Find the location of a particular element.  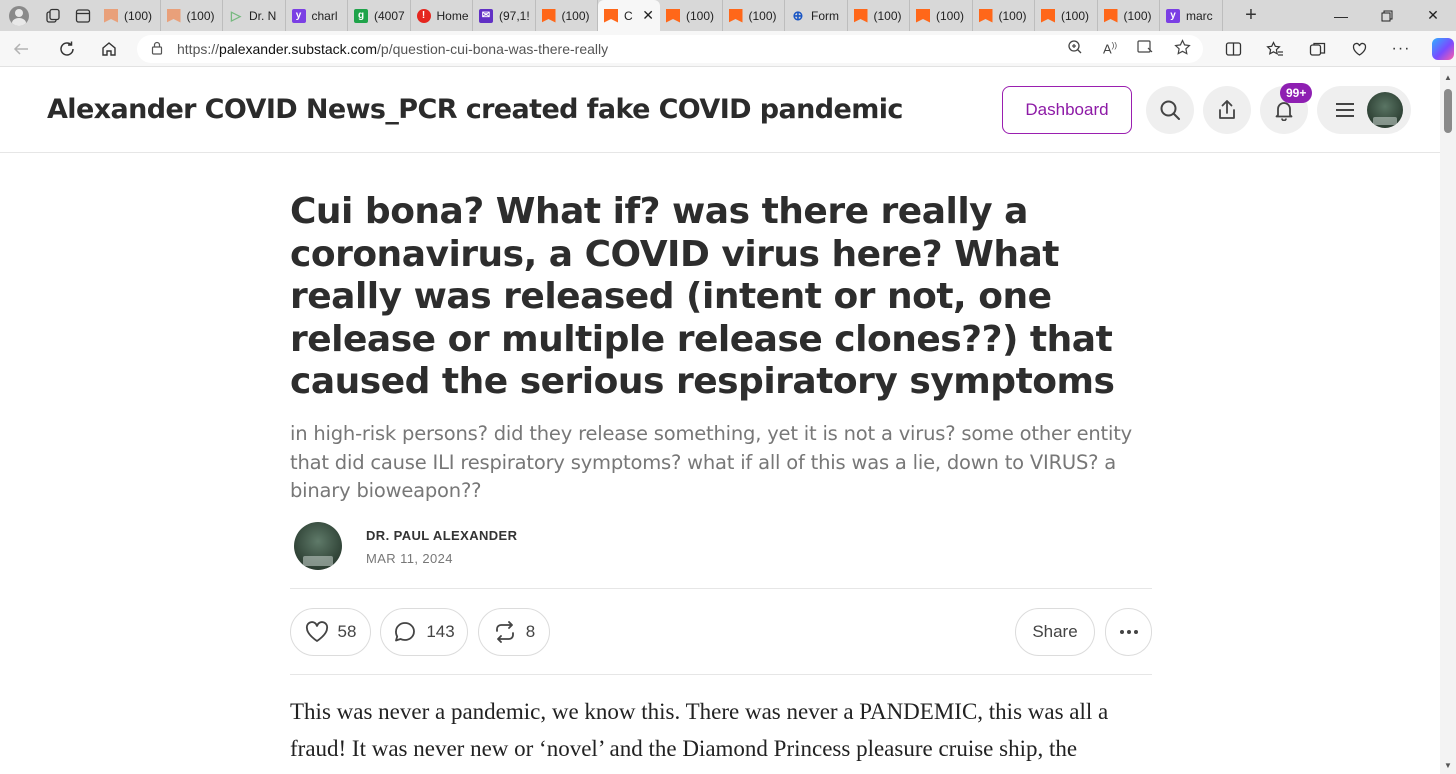

scroll-down-arrow: ▼ is located at coordinates (1448, 765).